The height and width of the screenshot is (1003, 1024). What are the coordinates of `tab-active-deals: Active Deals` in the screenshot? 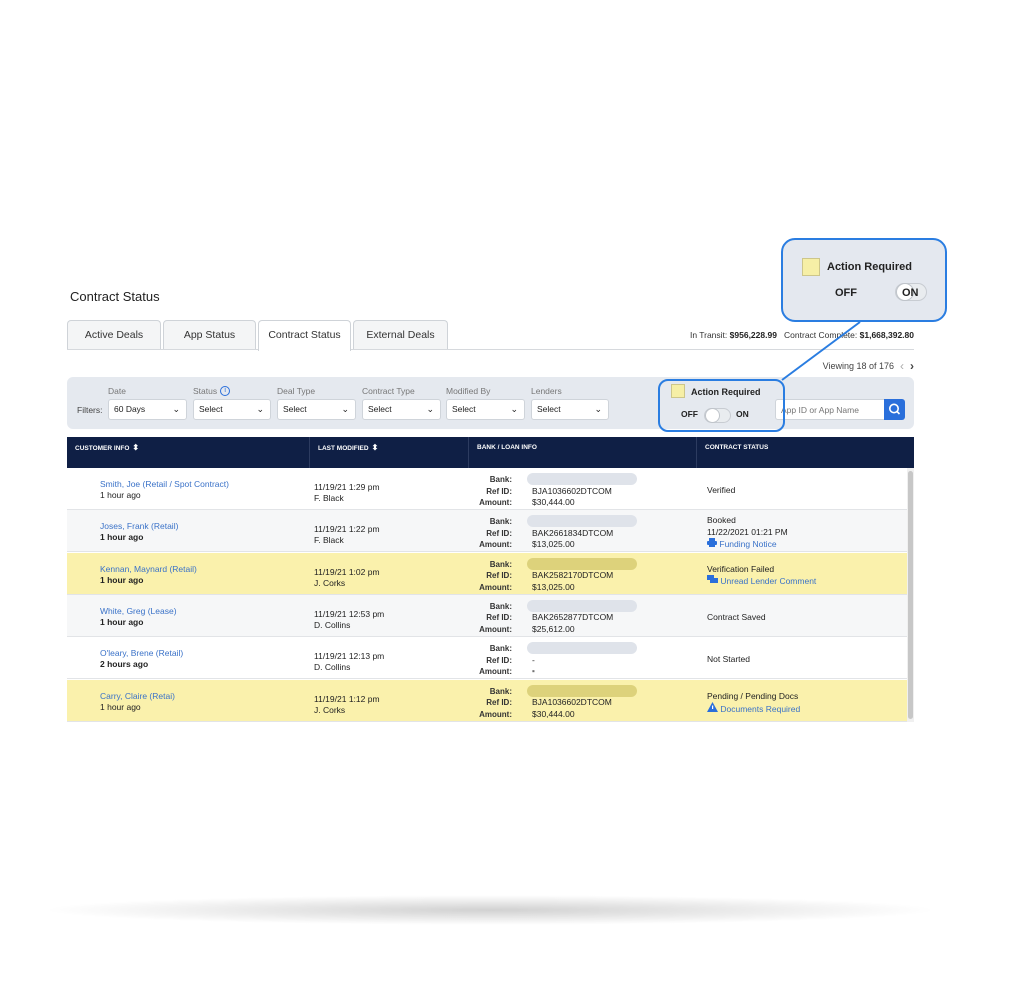 It's located at (114, 335).